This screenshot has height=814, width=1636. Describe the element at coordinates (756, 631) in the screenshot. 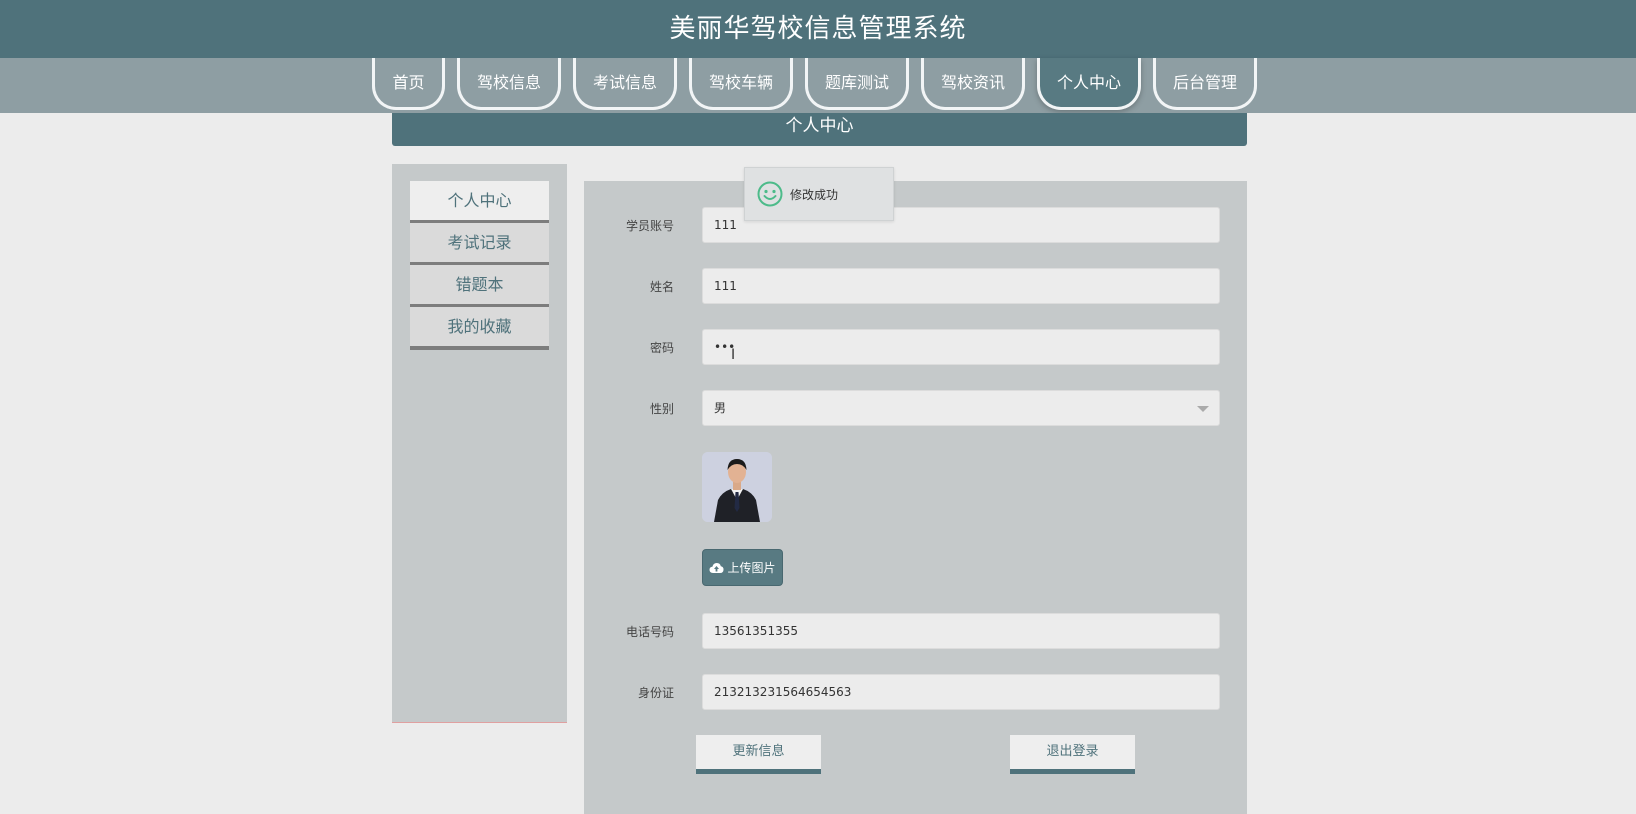

I see `phone-value: 13561351355` at that location.